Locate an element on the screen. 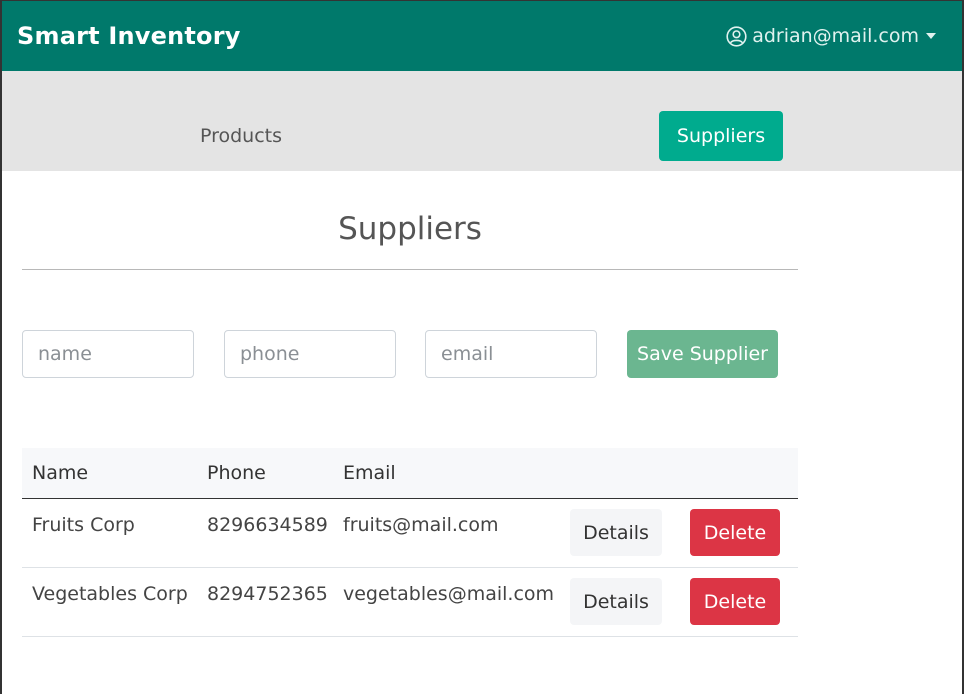 This screenshot has height=694, width=964. table-header: Name Phone Email is located at coordinates (410, 473).